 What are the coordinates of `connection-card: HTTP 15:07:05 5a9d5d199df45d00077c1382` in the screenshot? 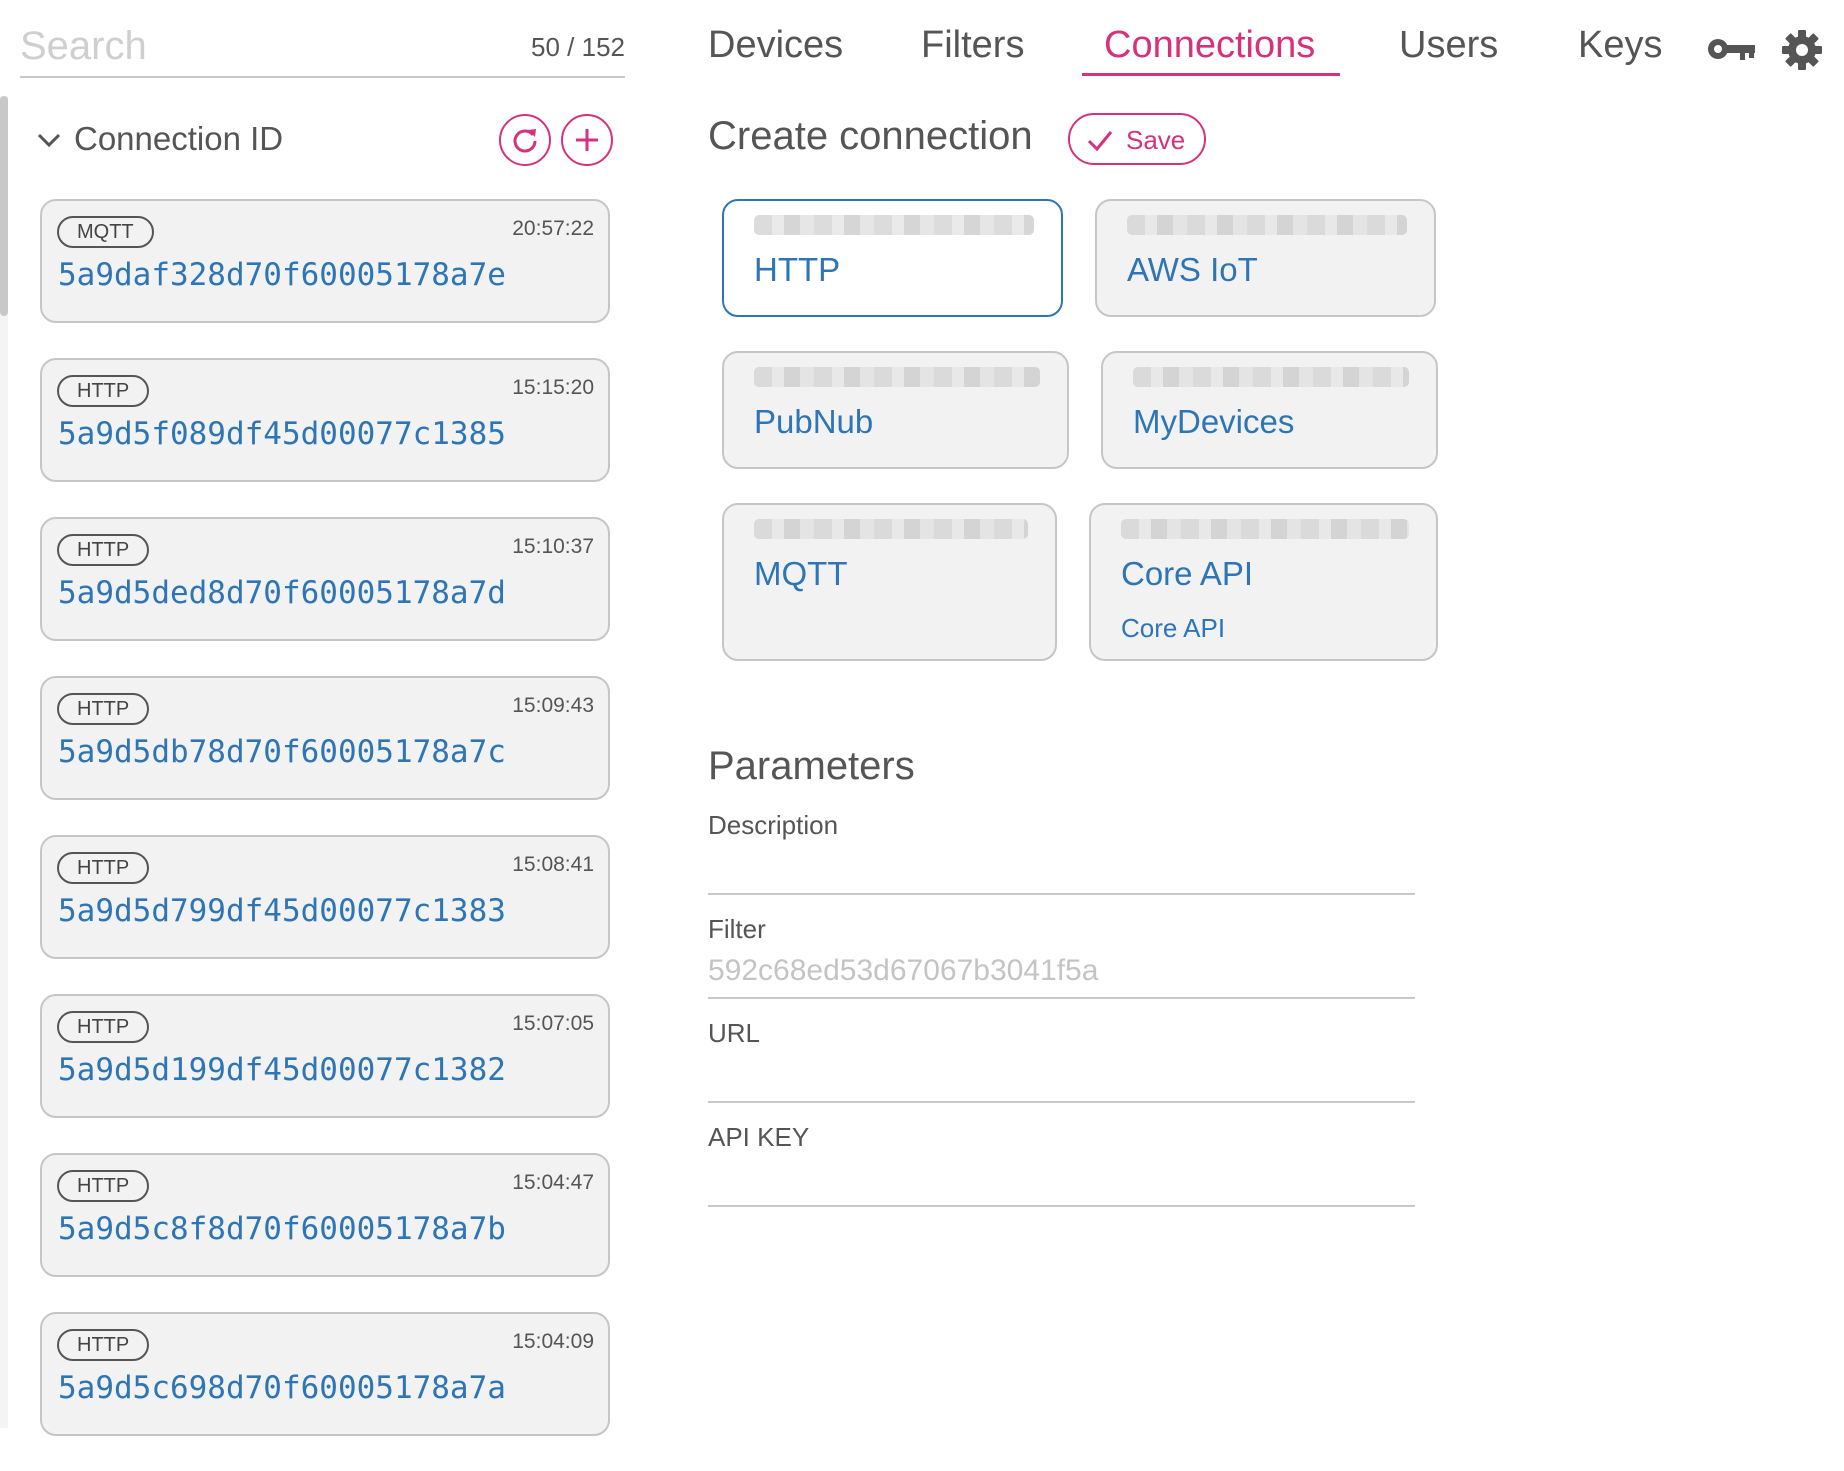 It's located at (325, 1056).